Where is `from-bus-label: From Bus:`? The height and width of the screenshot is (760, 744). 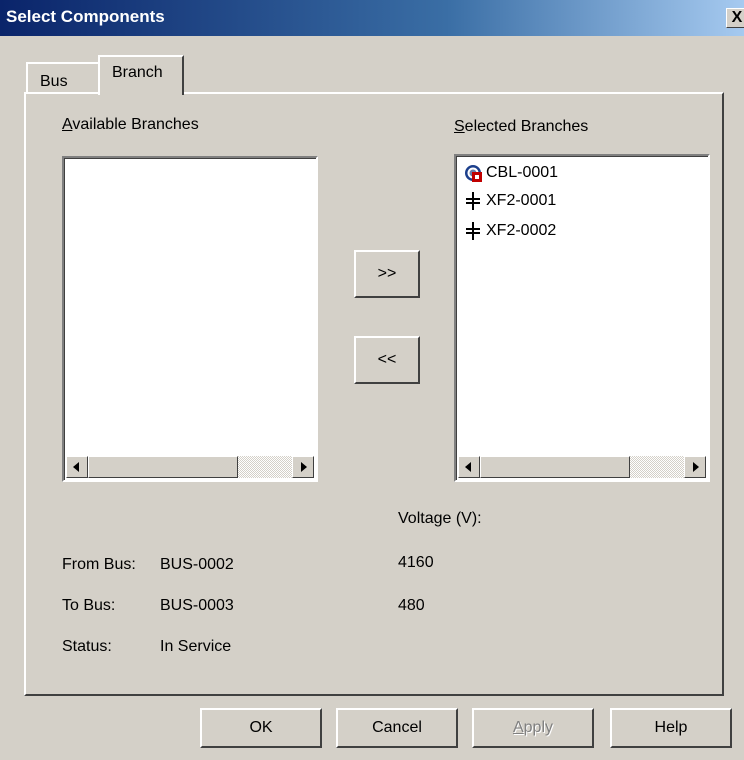 from-bus-label: From Bus: is located at coordinates (99, 564).